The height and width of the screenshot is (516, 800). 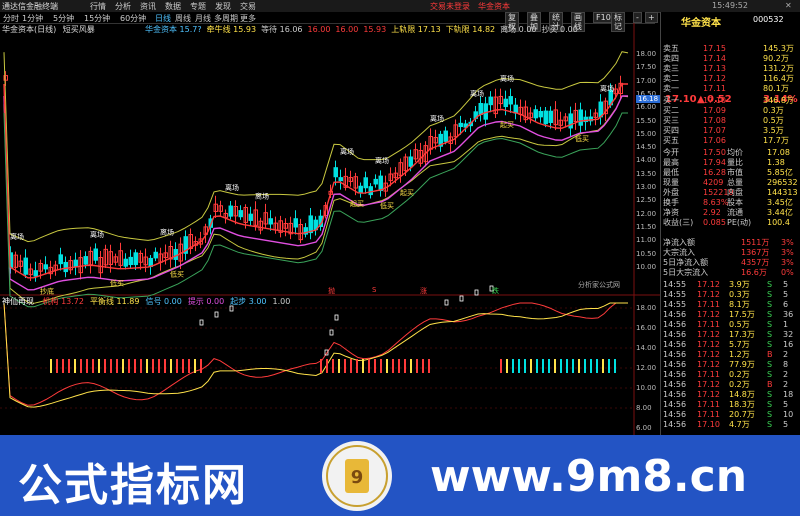 I want to click on tick-row: 14:56 17.11 20.7万 S 10, so click(x=731, y=415).